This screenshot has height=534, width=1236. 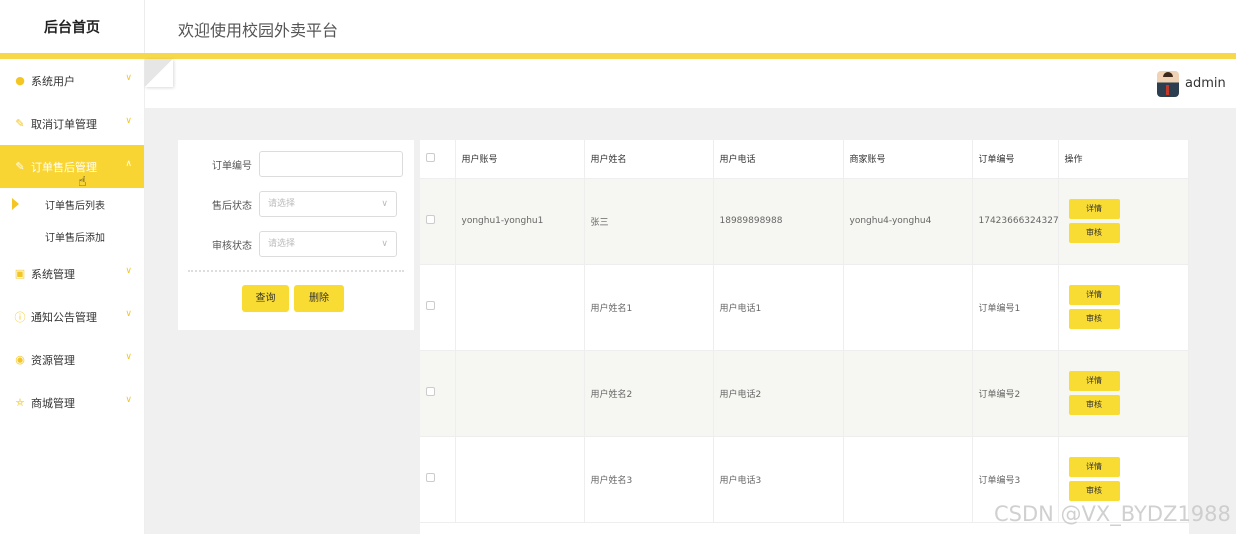 What do you see at coordinates (53, 360) in the screenshot?
I see `sidebar-item-label: 资源管理` at bounding box center [53, 360].